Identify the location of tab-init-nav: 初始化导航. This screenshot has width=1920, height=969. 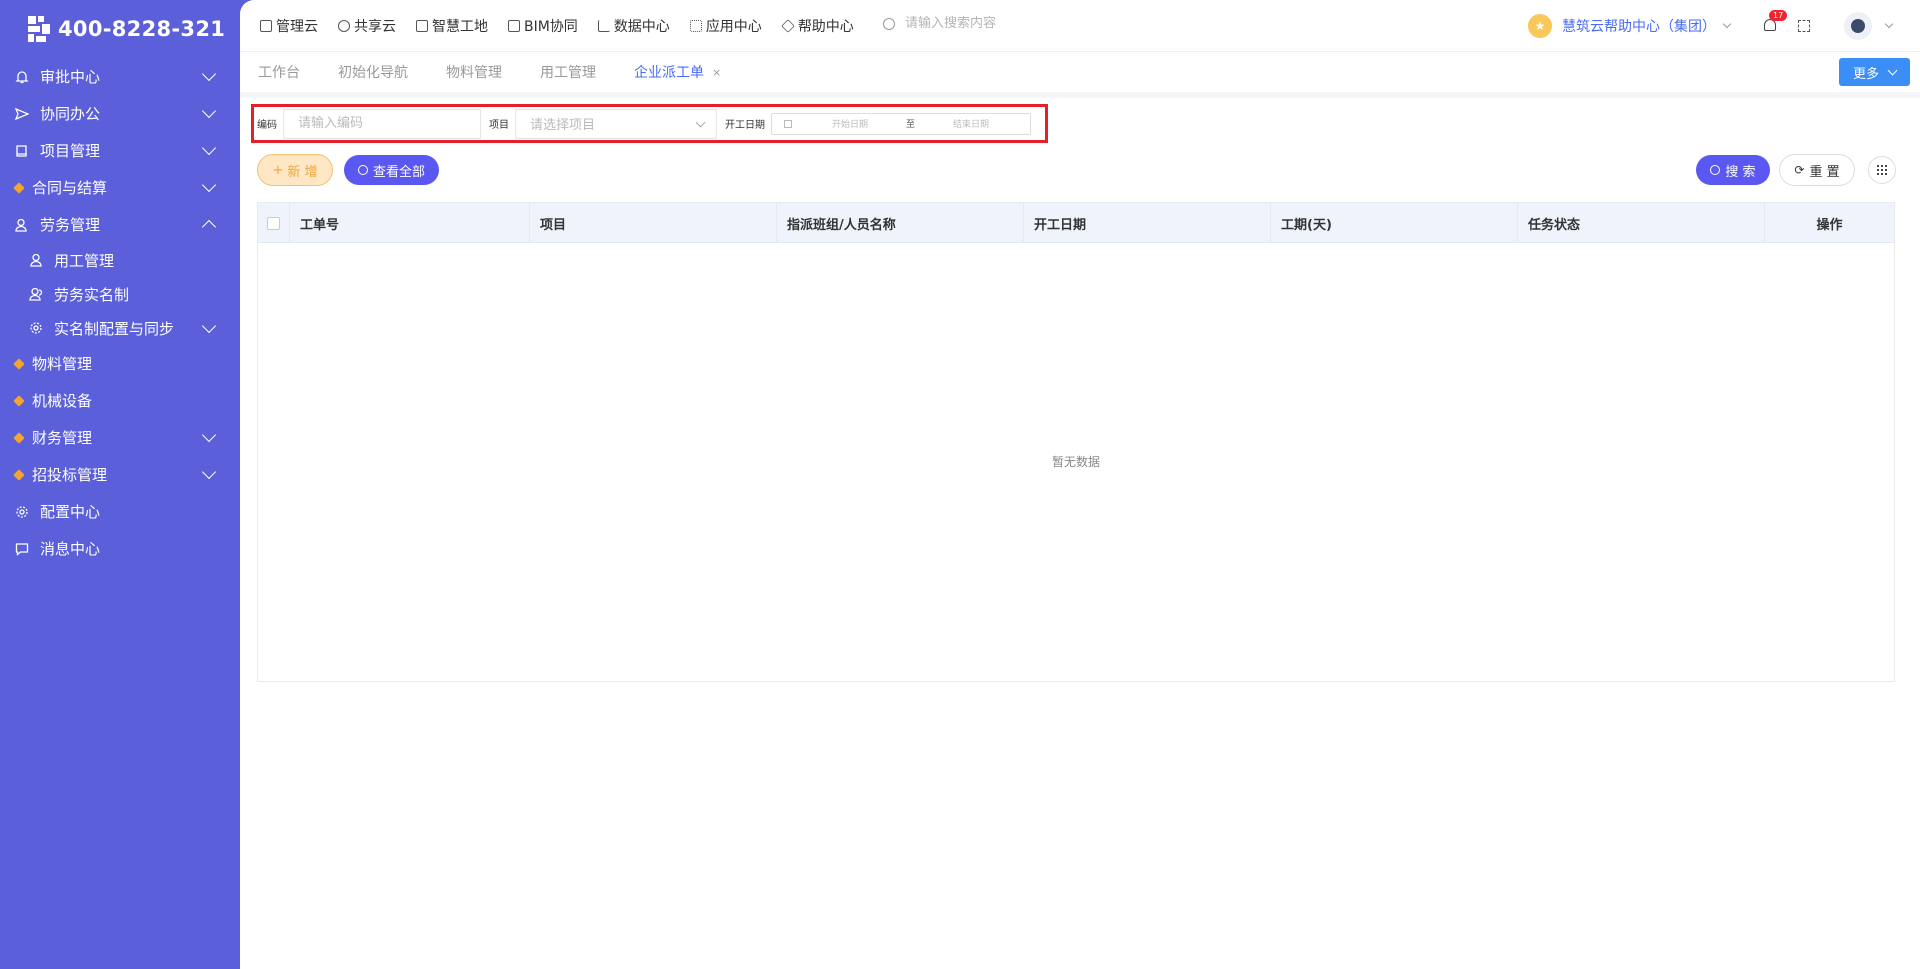
(373, 72).